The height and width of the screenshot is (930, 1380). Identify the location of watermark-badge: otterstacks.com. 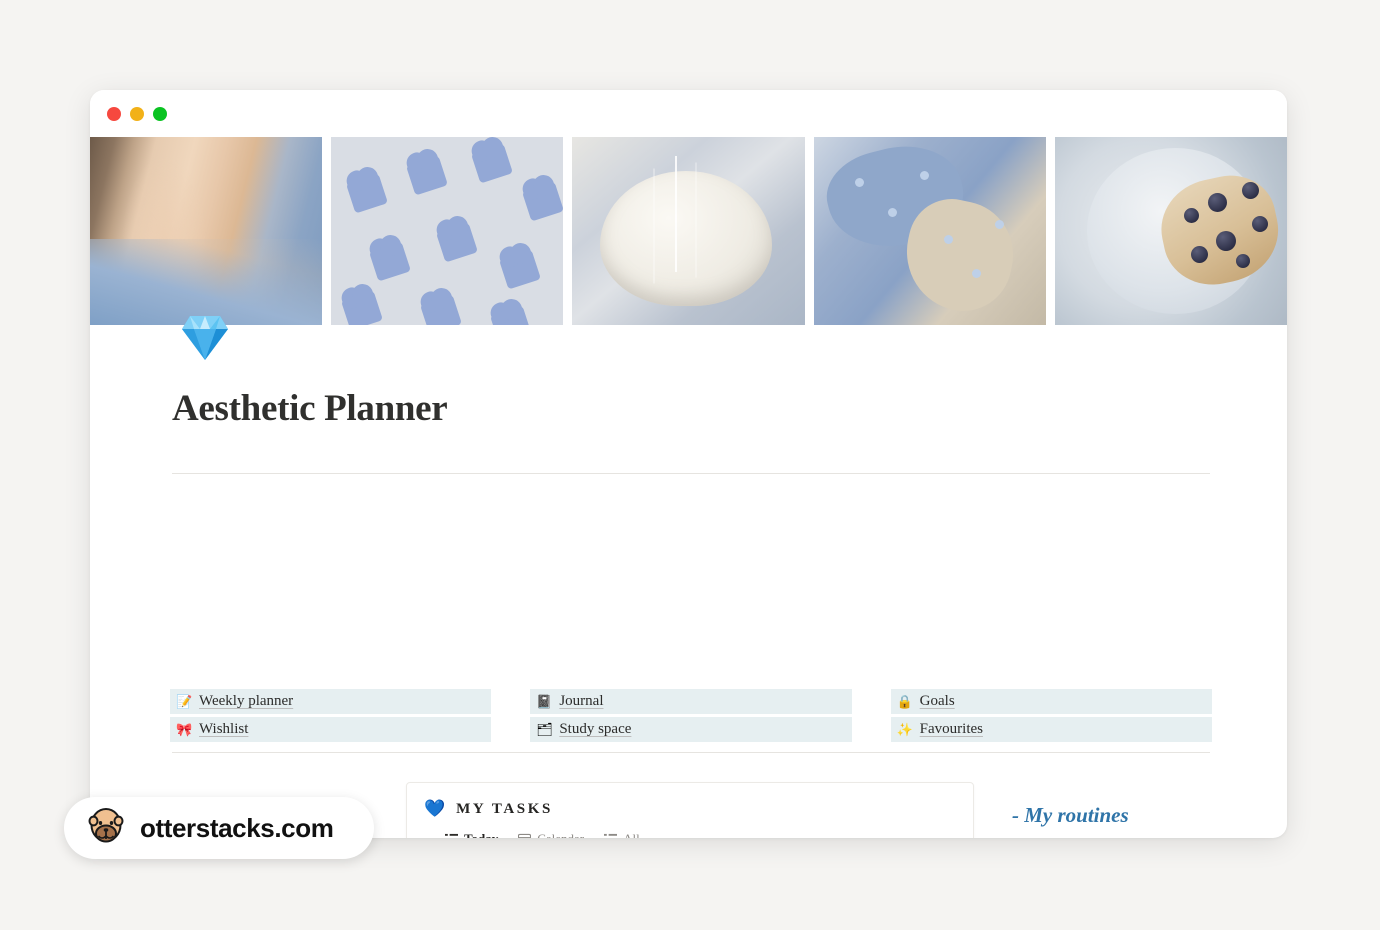
(219, 828).